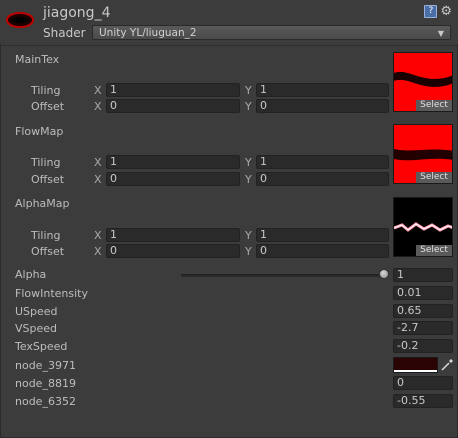  I want to click on alphamap-tiling-y-field: 1, so click(322, 235).